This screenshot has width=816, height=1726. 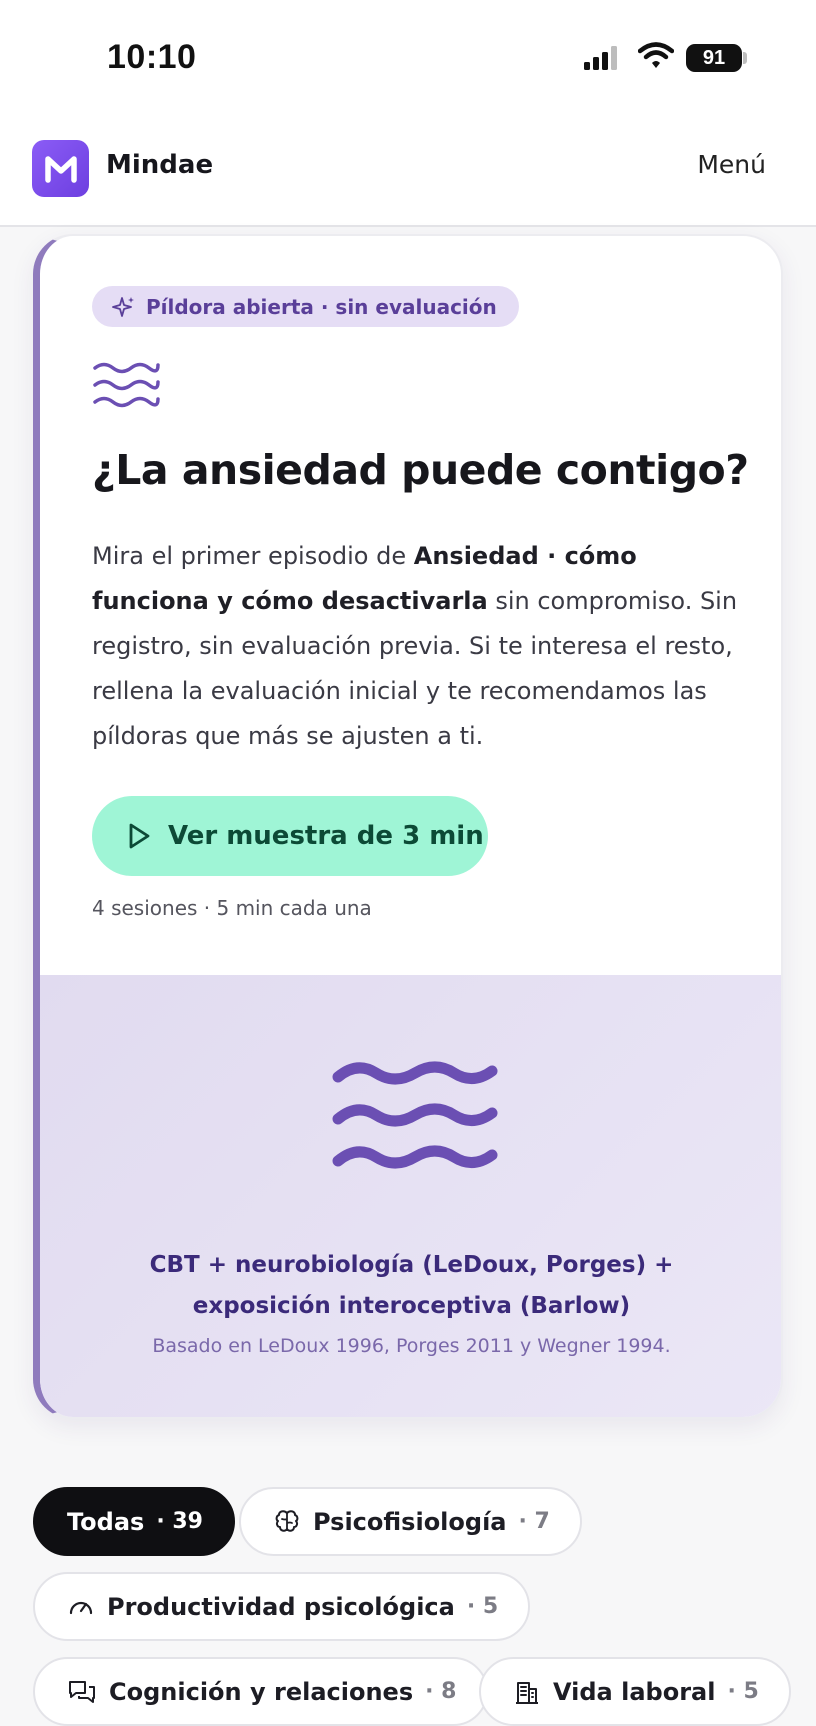 I want to click on filter-chip-vida-laboral: Vida laboral · 5, so click(x=635, y=1691).